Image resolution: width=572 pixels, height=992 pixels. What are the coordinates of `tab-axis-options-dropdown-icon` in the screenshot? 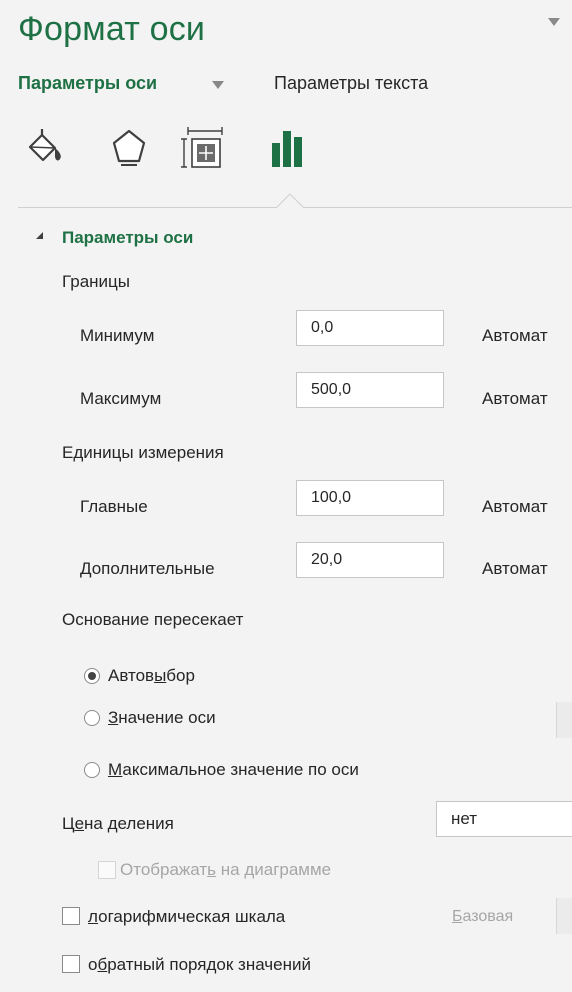 It's located at (218, 85).